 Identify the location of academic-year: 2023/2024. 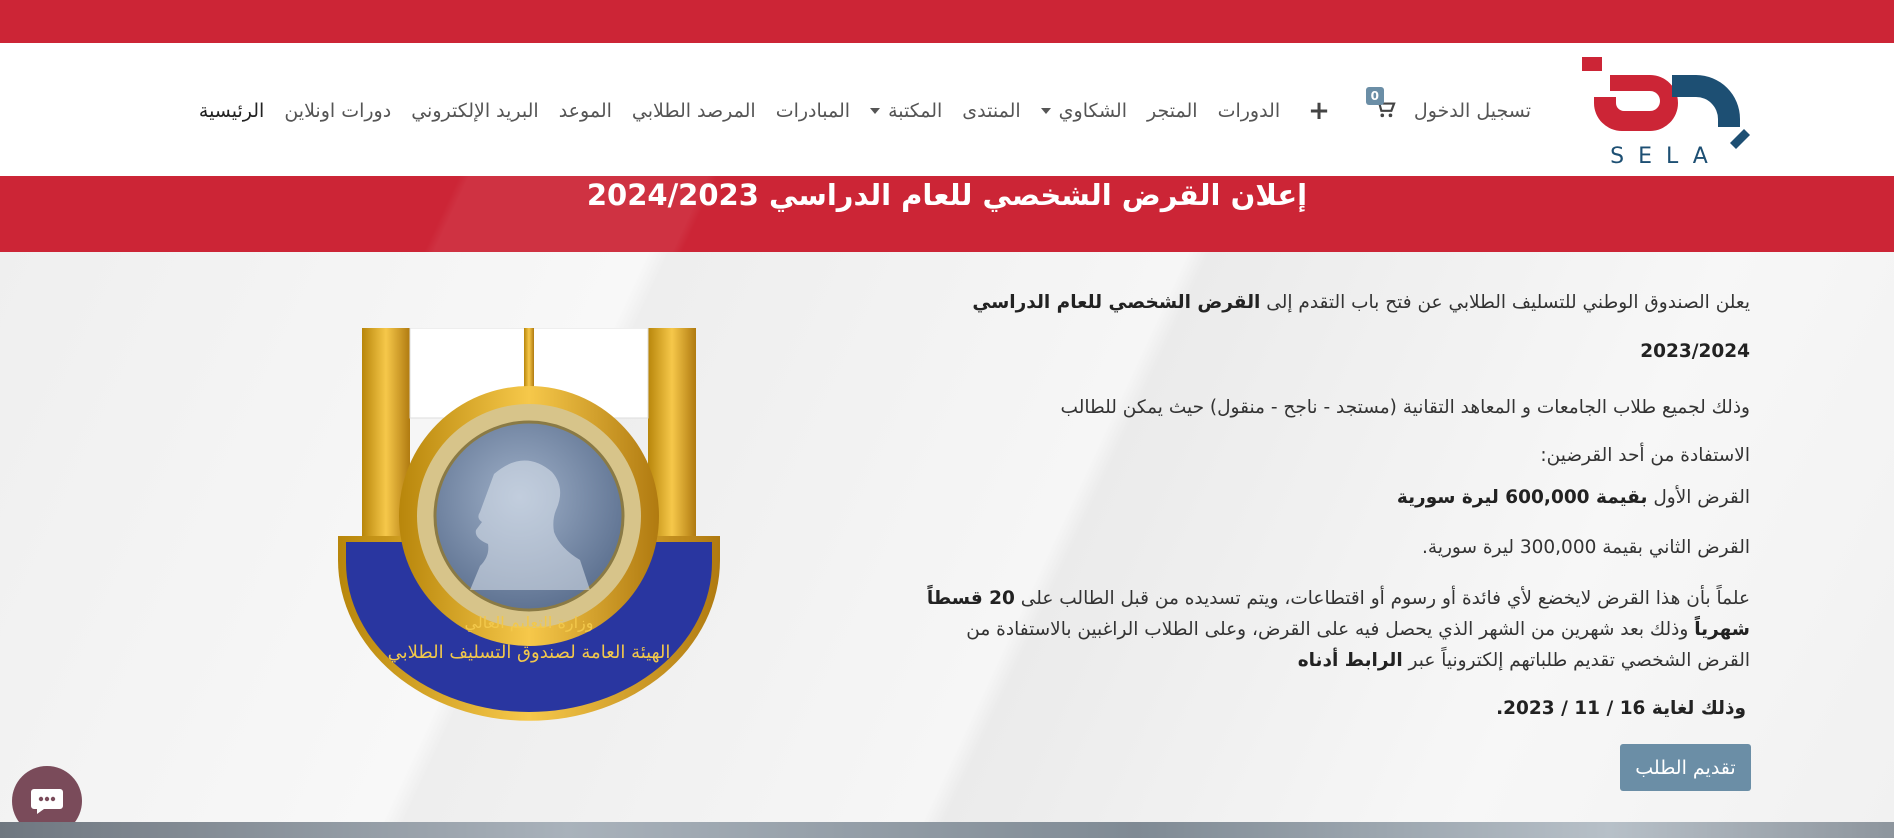
(1695, 351).